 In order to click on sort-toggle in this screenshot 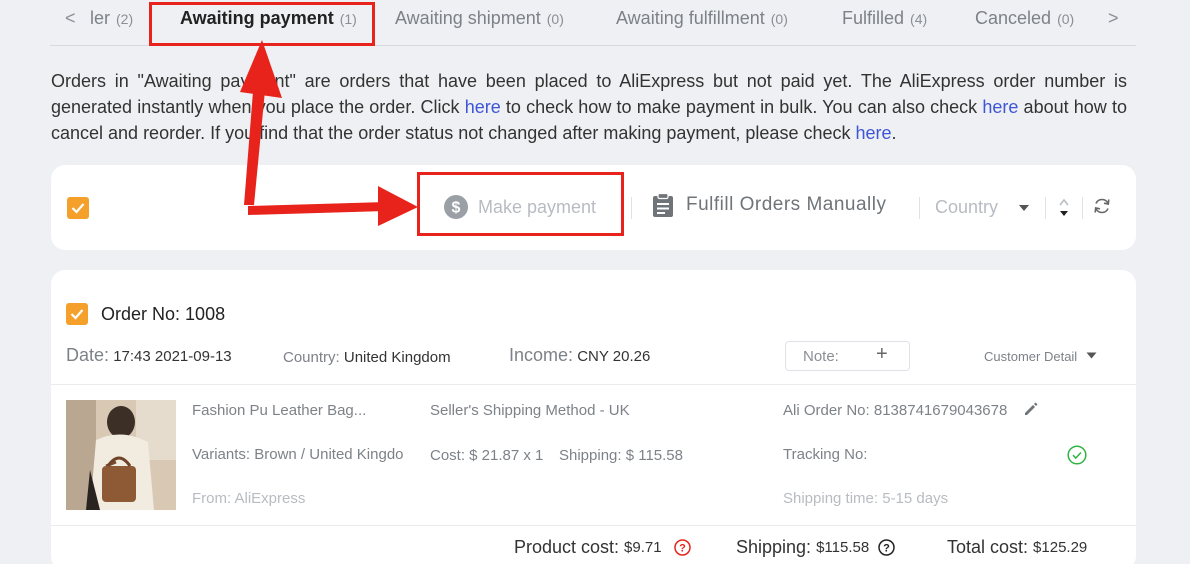, I will do `click(1064, 208)`.